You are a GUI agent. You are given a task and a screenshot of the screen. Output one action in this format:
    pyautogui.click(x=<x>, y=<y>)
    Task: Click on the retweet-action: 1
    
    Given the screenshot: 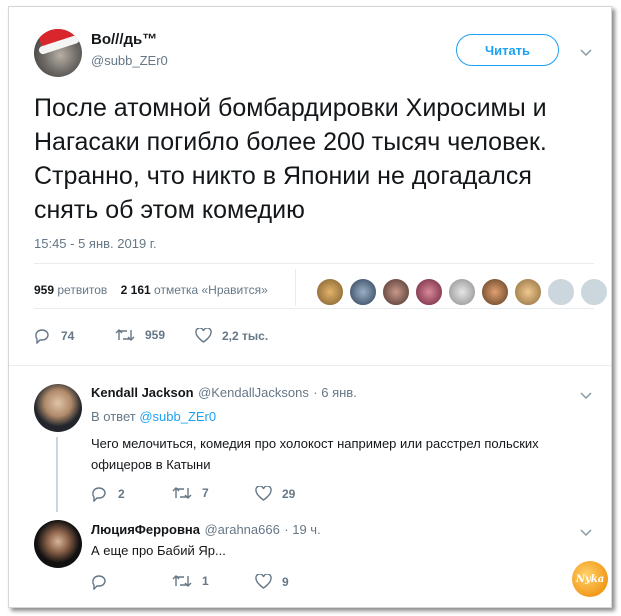 What is the action you would take?
    pyautogui.click(x=190, y=581)
    